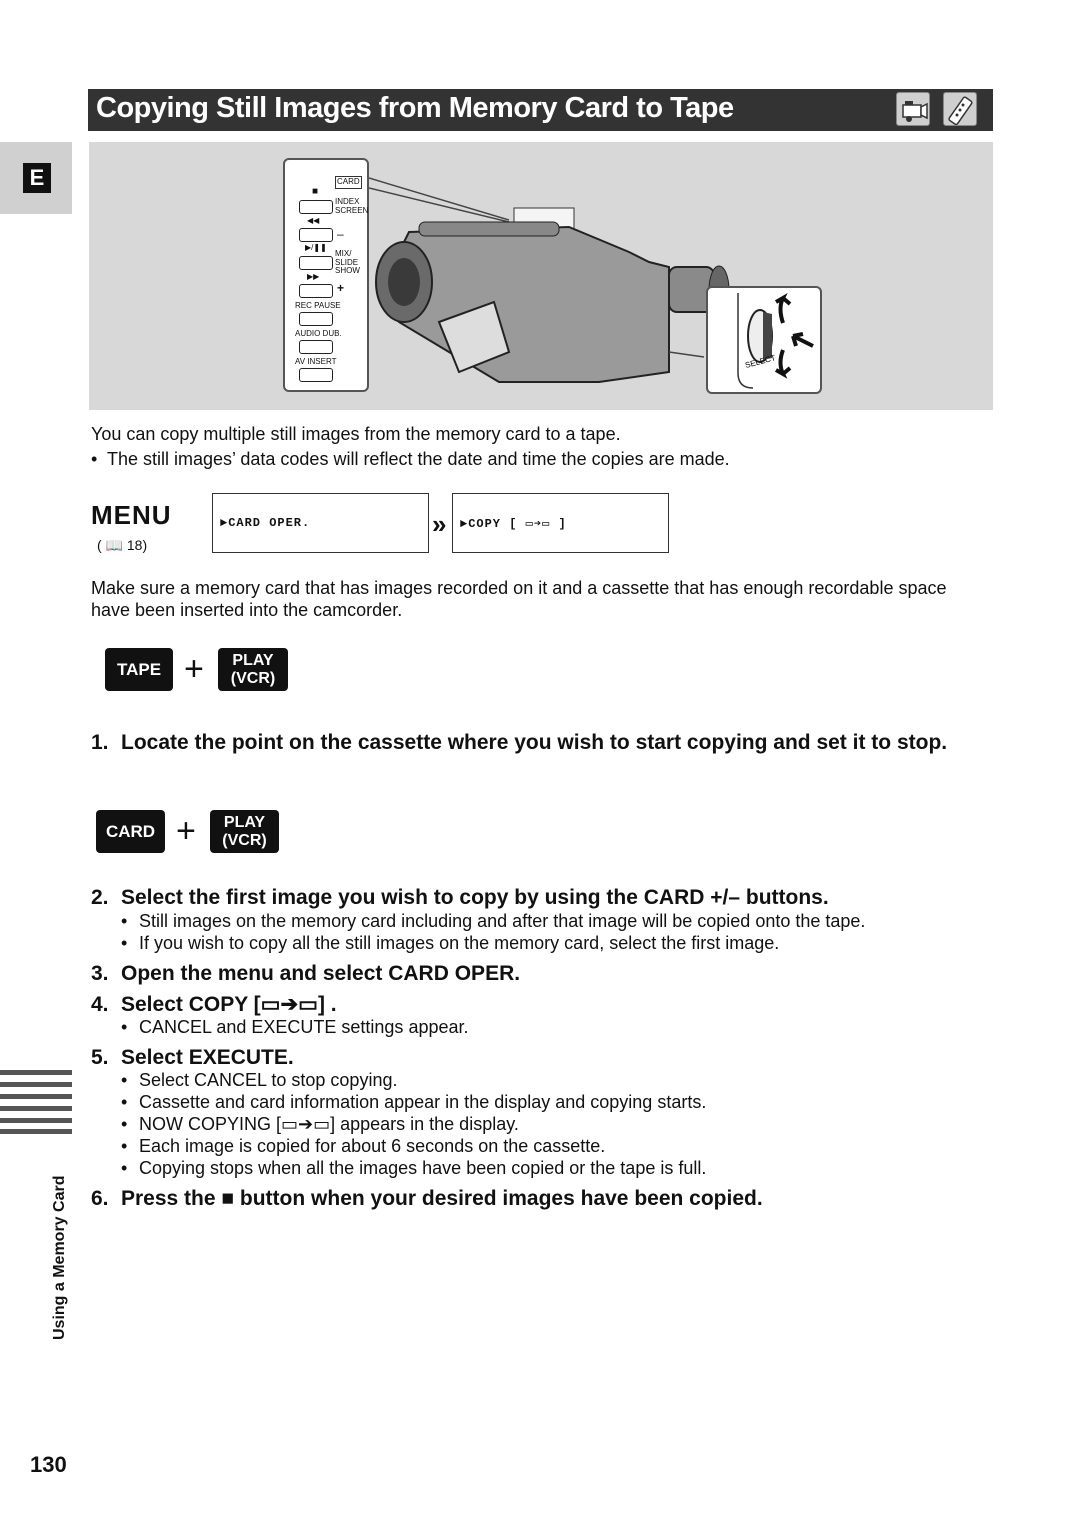 This screenshot has height=1526, width=1080. What do you see at coordinates (316, 247) in the screenshot?
I see `play-pause-symbol: ▶/❚❚` at bounding box center [316, 247].